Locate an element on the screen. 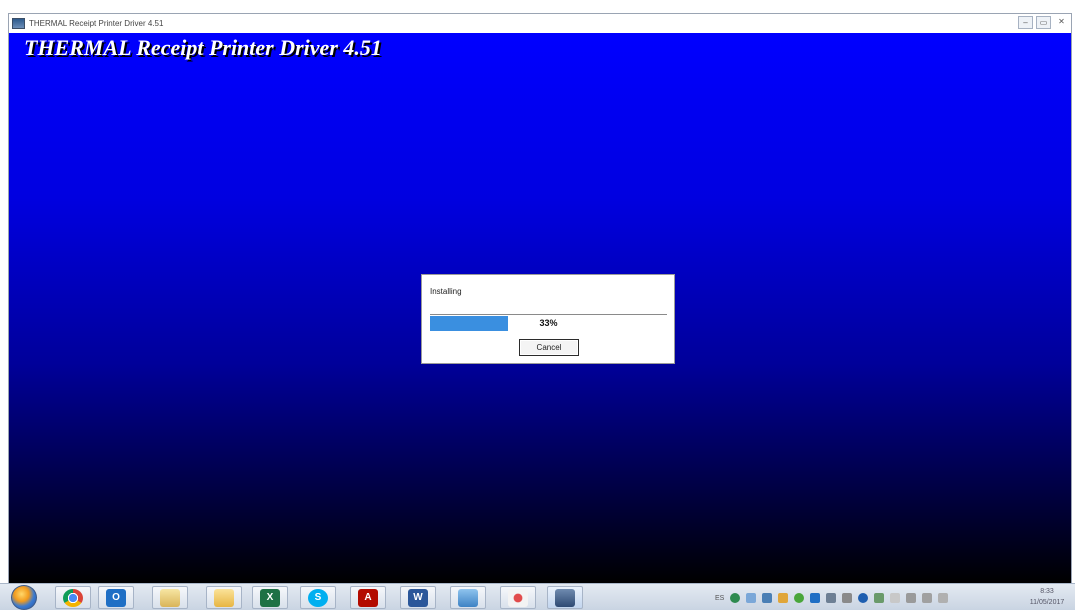  installer-icon is located at coordinates (565, 597).